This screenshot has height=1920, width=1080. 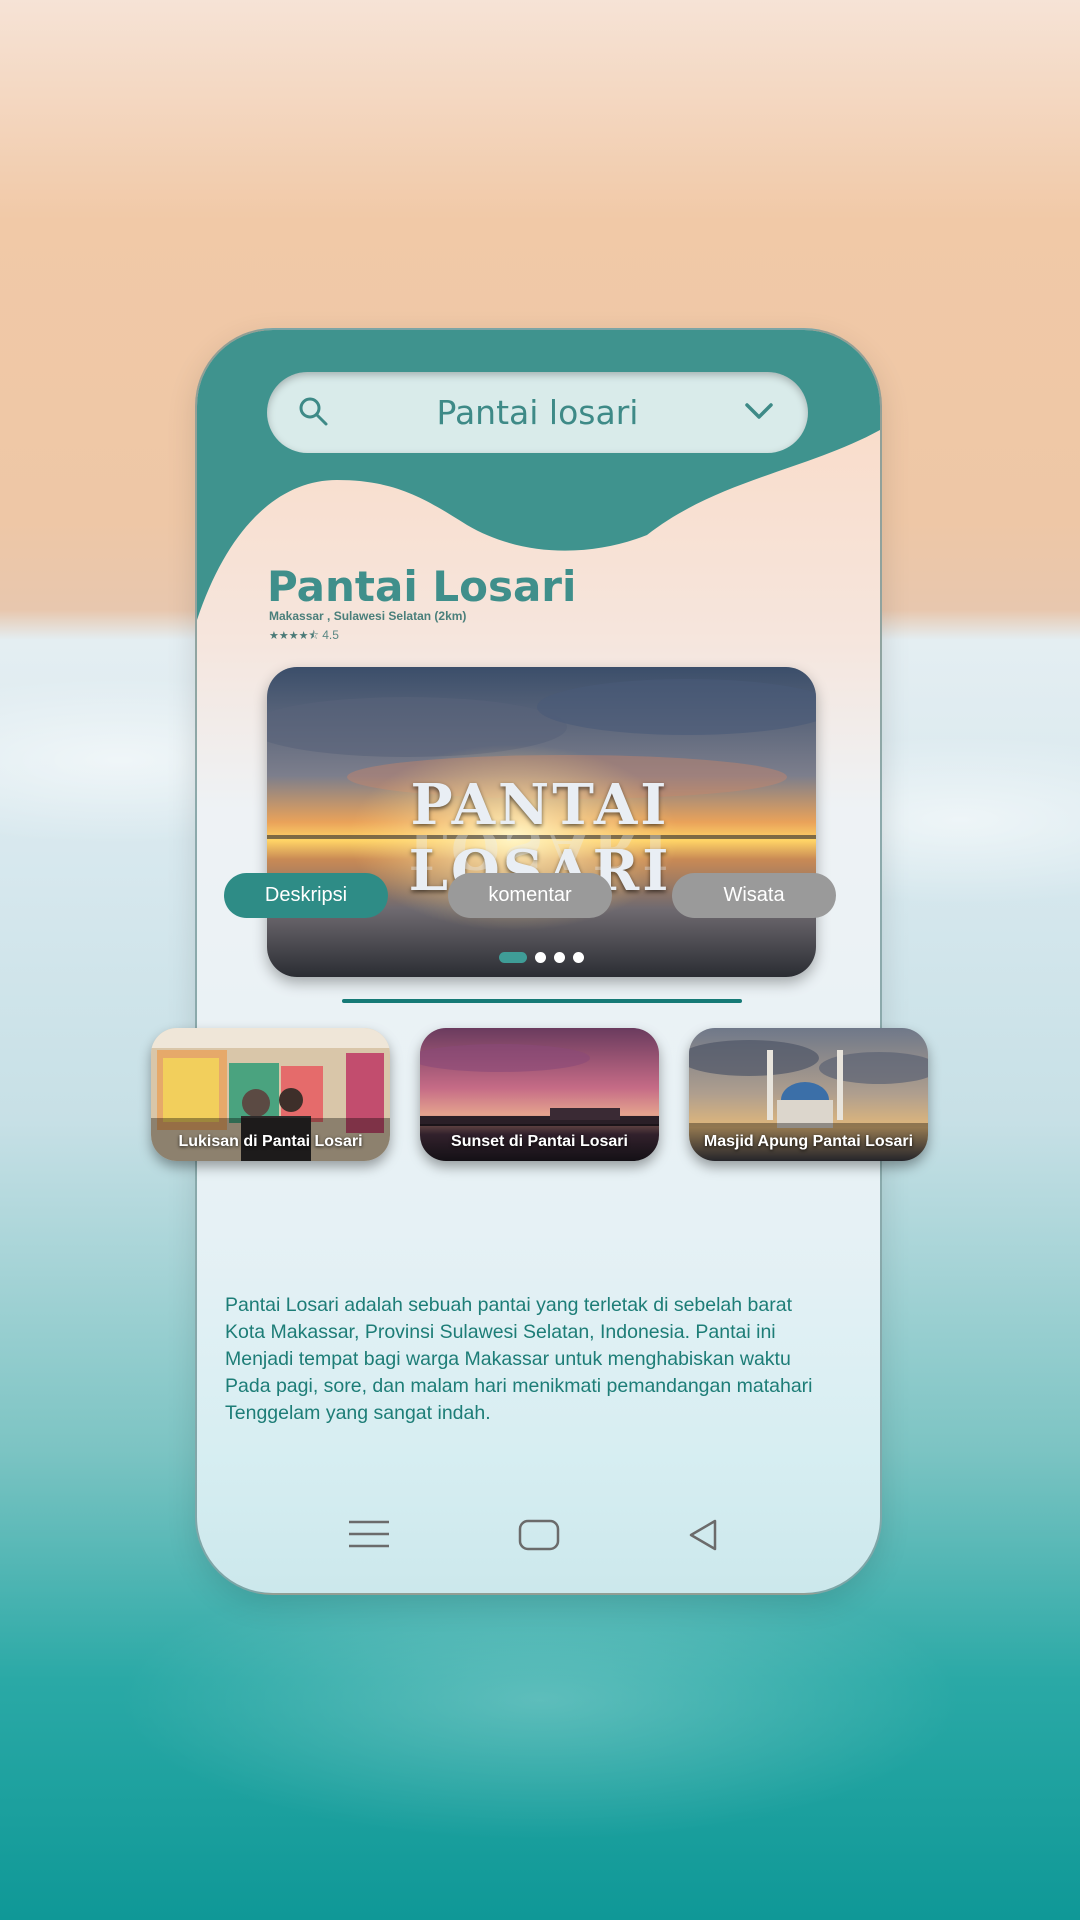 What do you see at coordinates (369, 1534) in the screenshot?
I see `menu-icon` at bounding box center [369, 1534].